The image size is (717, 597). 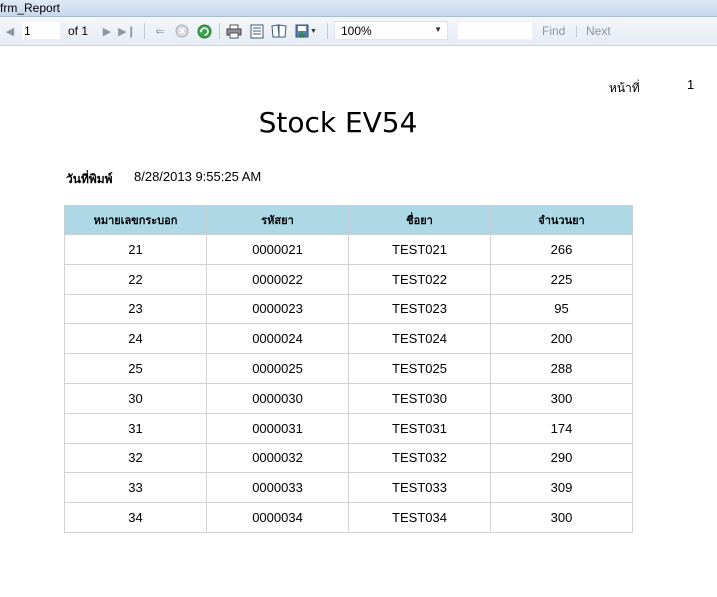 What do you see at coordinates (419, 428) in the screenshot?
I see `drug-name-cell: TEST031` at bounding box center [419, 428].